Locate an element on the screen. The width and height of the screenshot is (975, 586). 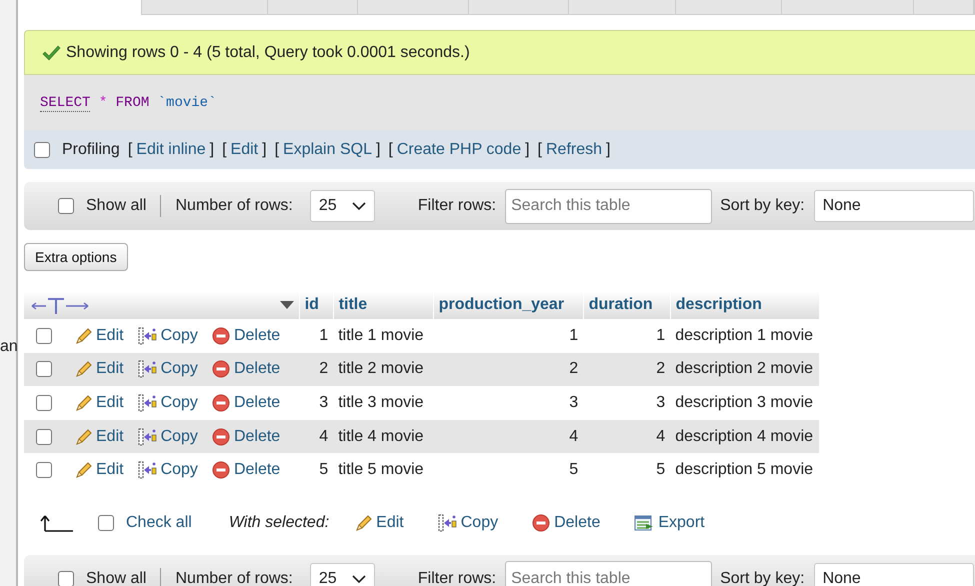
check-all-link: Check all is located at coordinates (159, 523).